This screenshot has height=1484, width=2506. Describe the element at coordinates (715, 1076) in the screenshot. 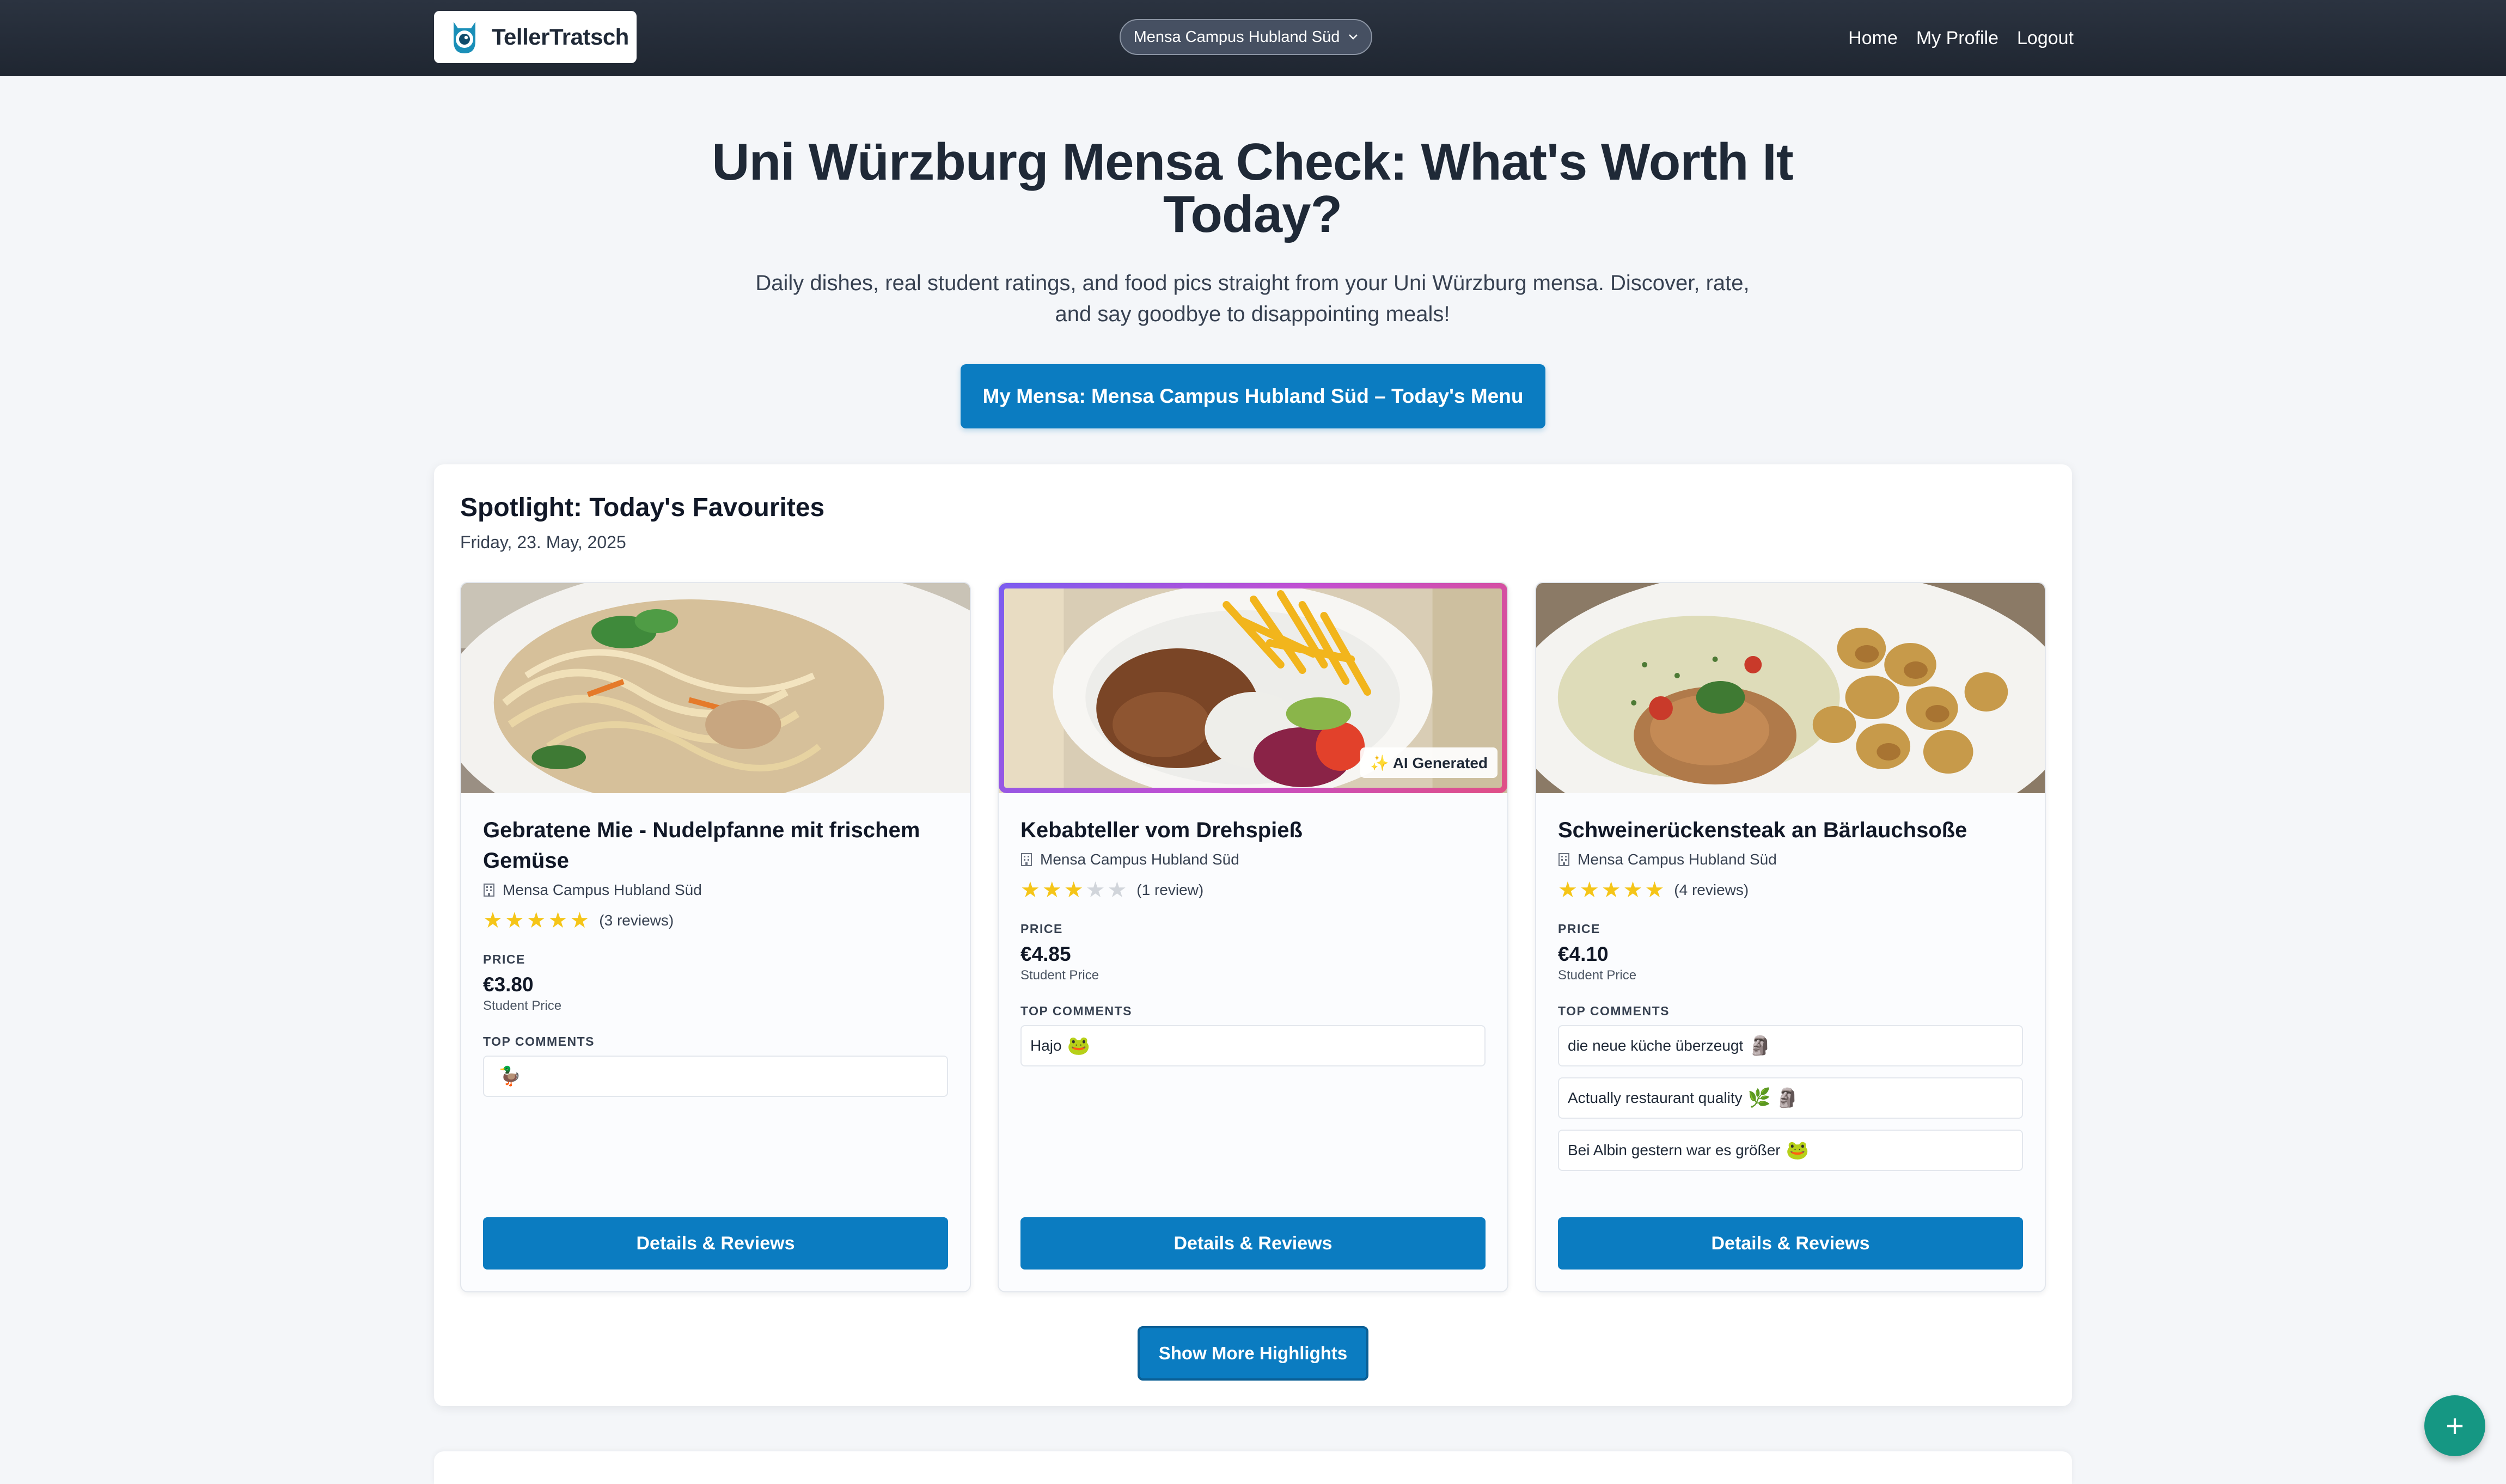

I see `comment-item: 🦆` at that location.